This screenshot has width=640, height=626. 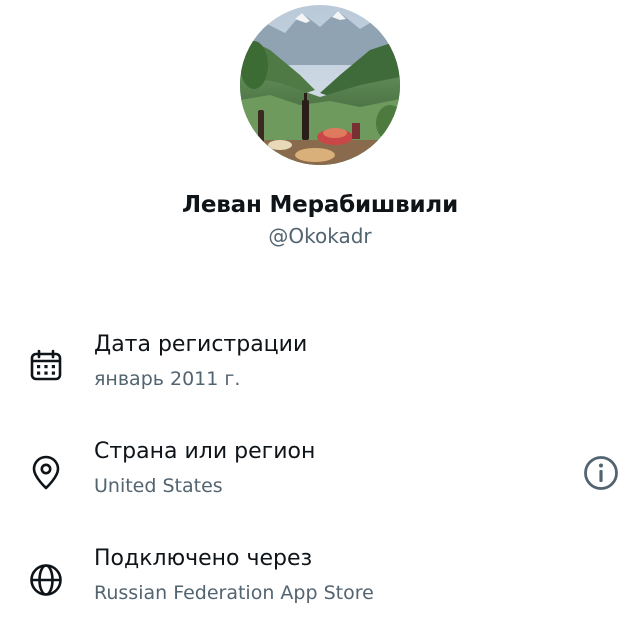 I want to click on username-handle: @Okokadr, so click(x=320, y=236).